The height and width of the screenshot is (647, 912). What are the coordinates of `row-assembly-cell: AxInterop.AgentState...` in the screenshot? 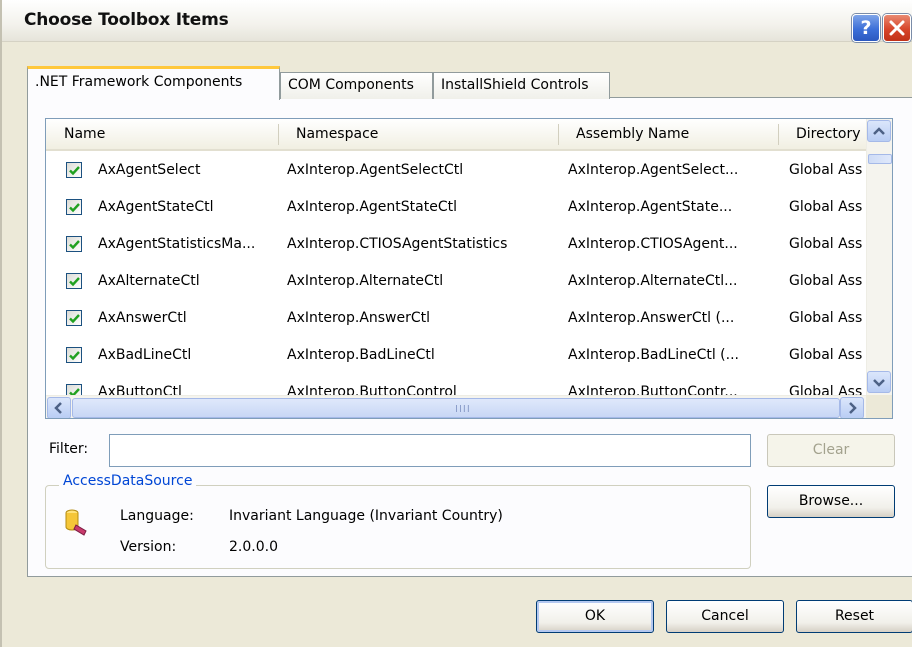 It's located at (650, 207).